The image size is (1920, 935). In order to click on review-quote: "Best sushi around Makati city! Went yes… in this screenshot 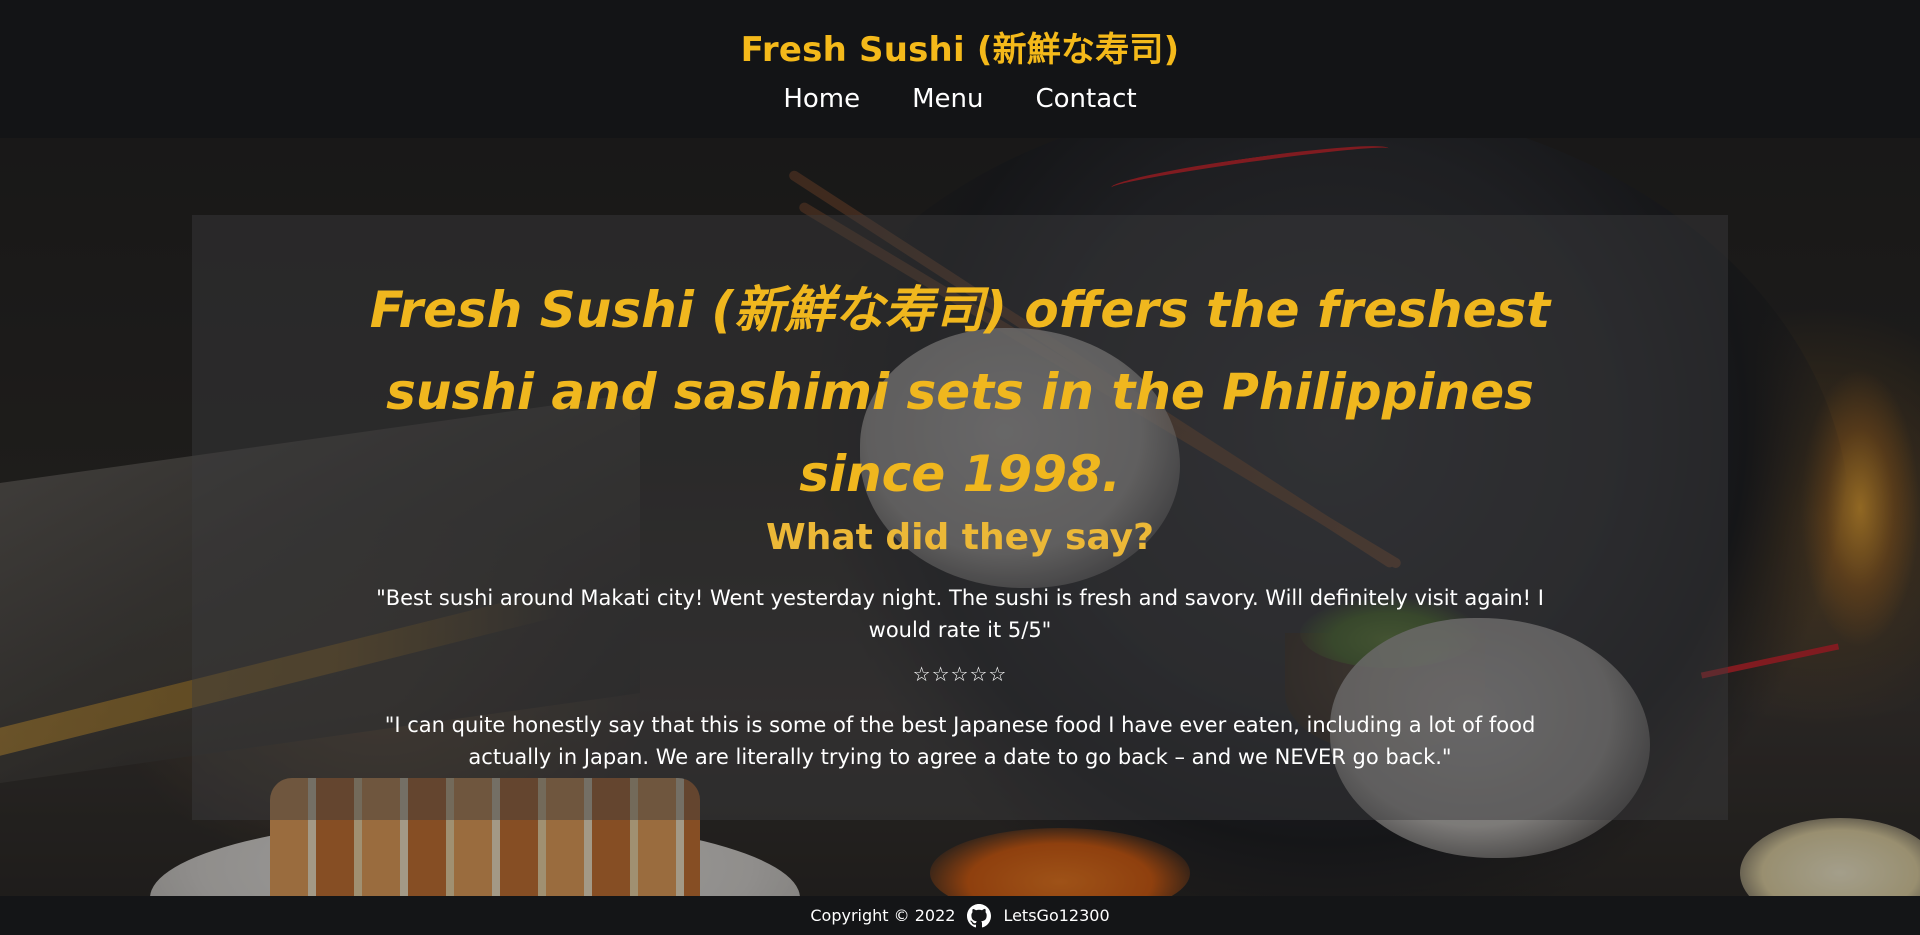, I will do `click(960, 614)`.